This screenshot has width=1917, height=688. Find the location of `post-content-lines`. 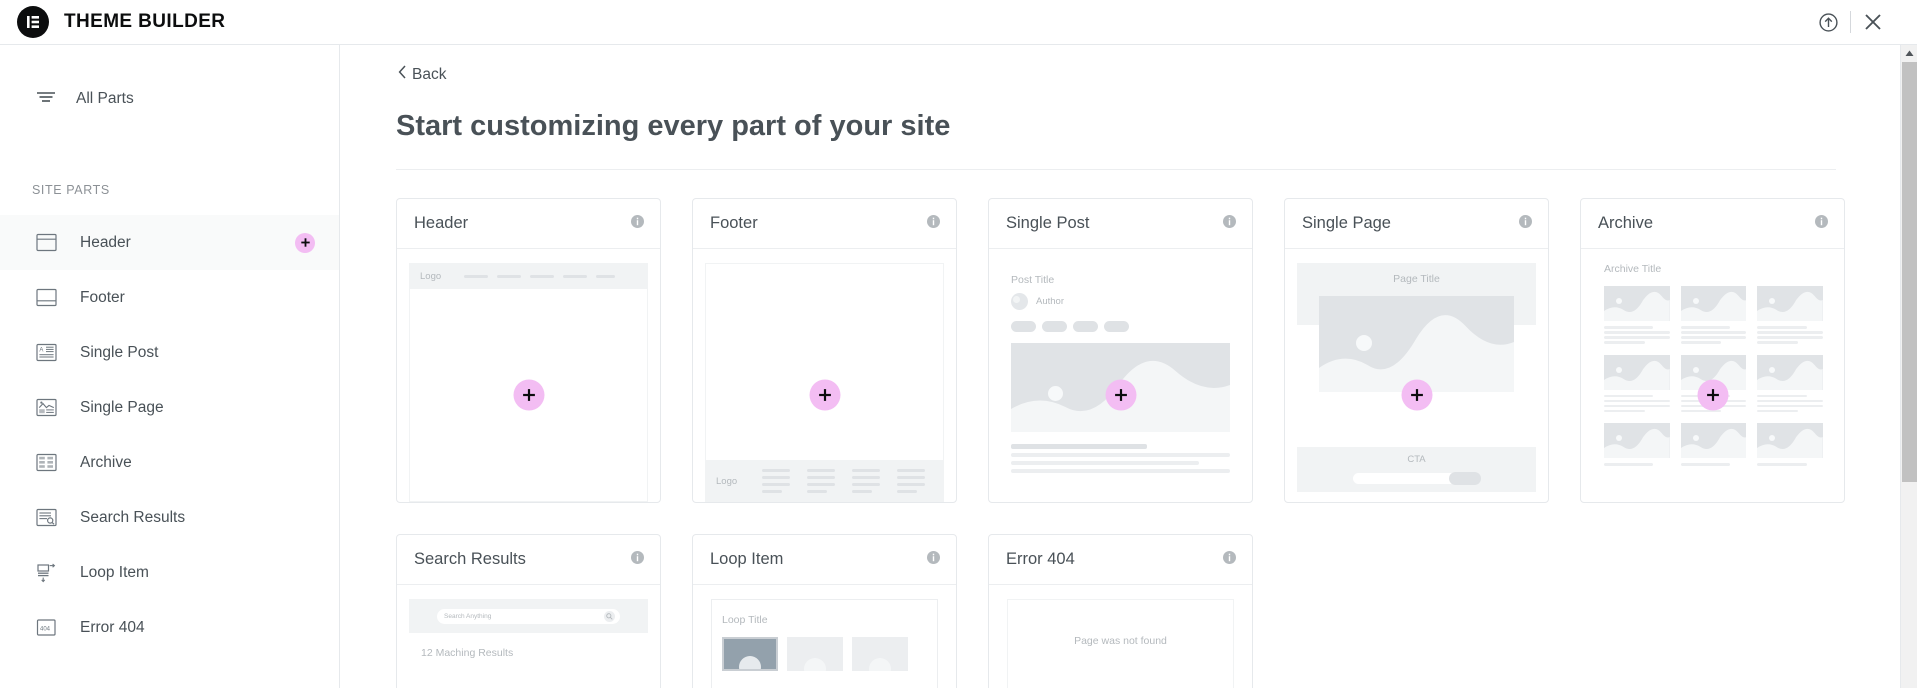

post-content-lines is located at coordinates (1120, 458).